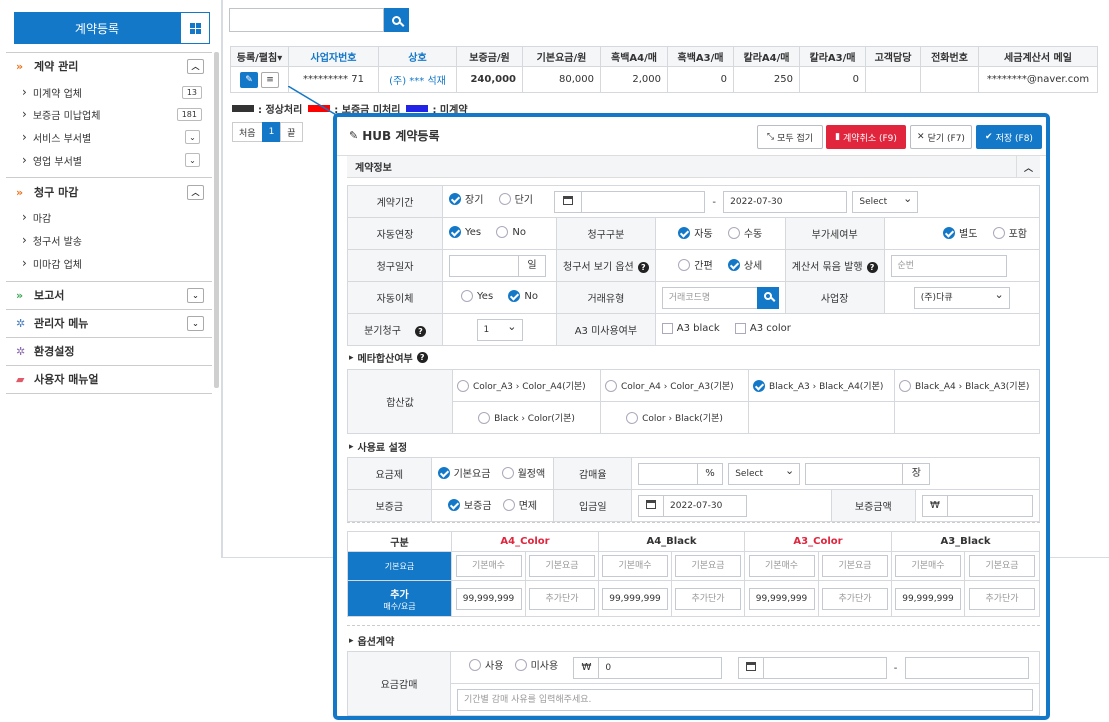 This screenshot has width=1109, height=722. I want to click on sidebar-title-button: 계약등록, so click(97, 28).